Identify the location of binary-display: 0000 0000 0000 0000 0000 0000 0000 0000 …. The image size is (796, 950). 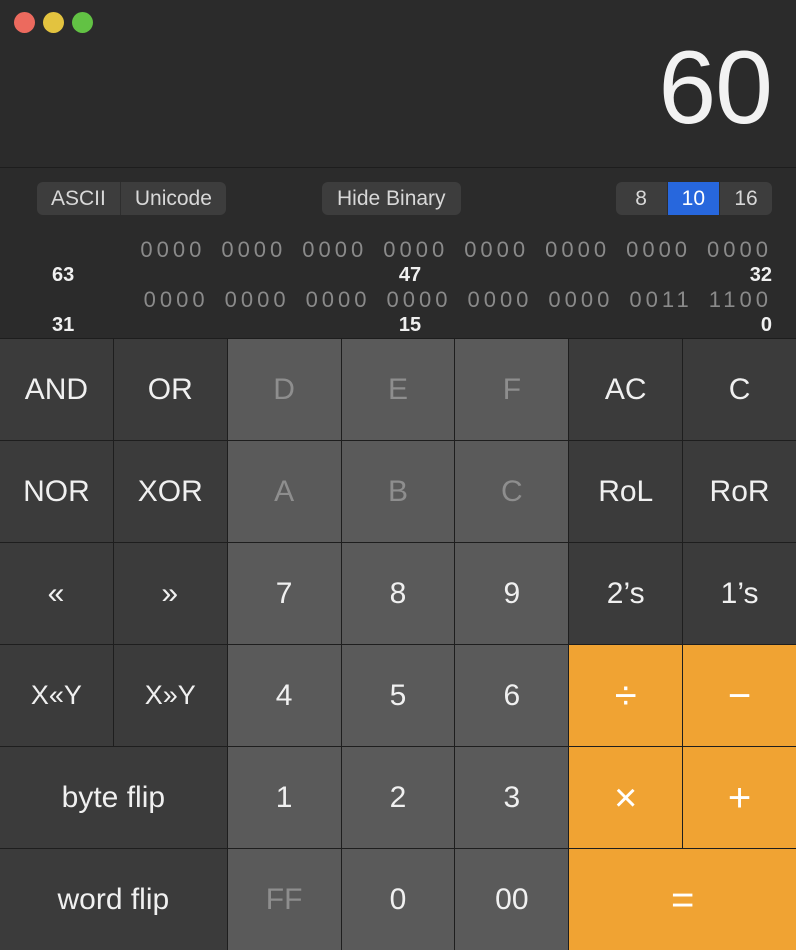
(398, 283).